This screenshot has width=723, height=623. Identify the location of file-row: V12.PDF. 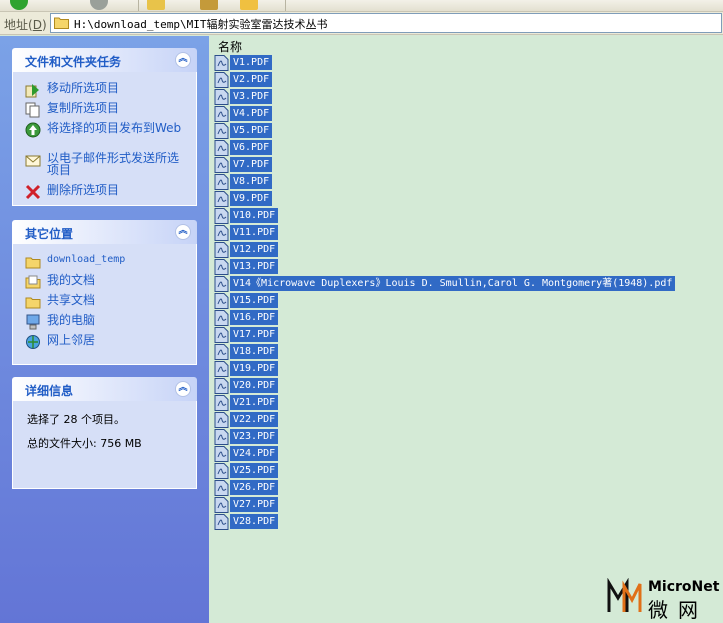
(246, 249).